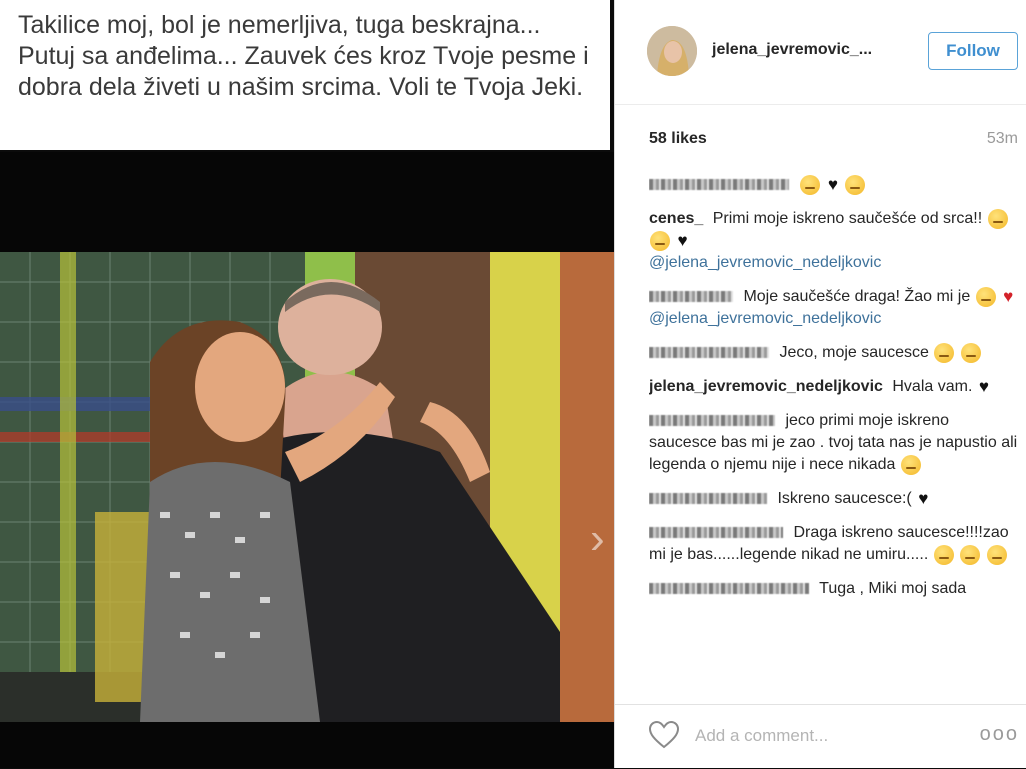  I want to click on avatar, so click(672, 51).